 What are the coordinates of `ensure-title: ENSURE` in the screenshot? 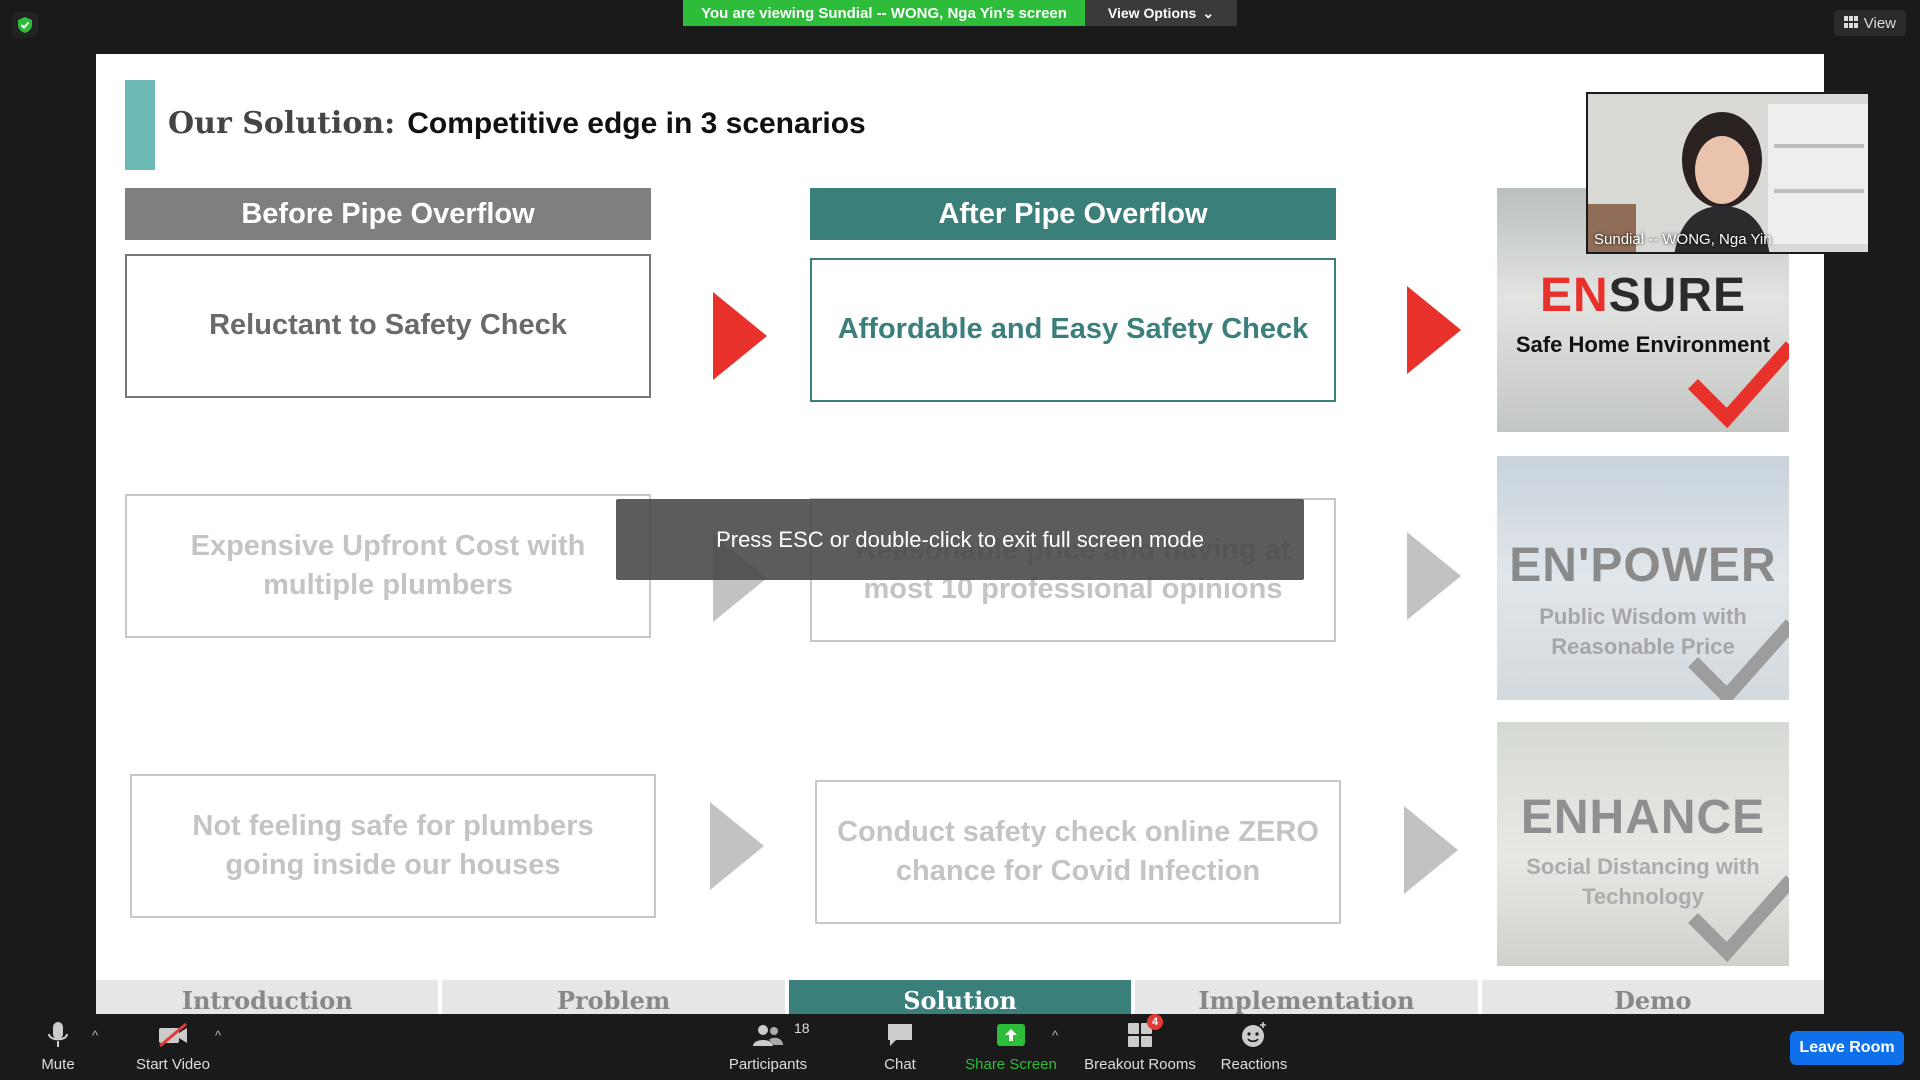 It's located at (1643, 295).